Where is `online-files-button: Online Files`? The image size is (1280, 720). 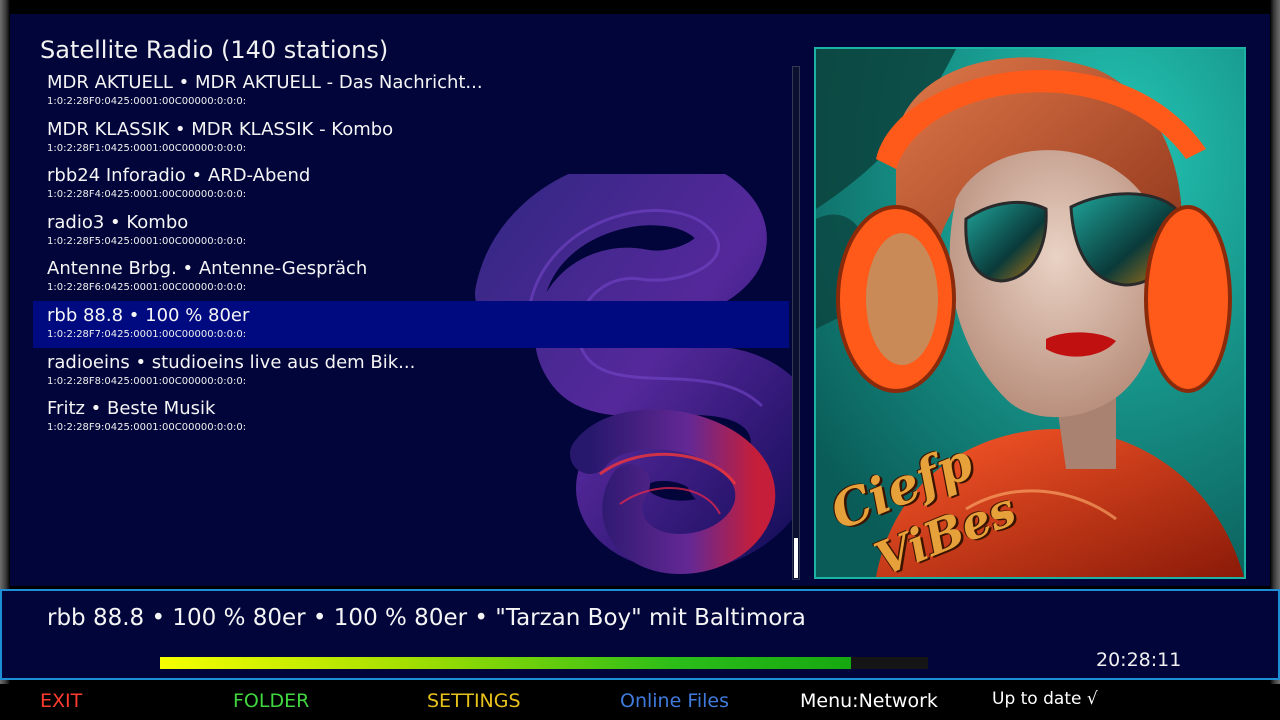 online-files-button: Online Files is located at coordinates (674, 701).